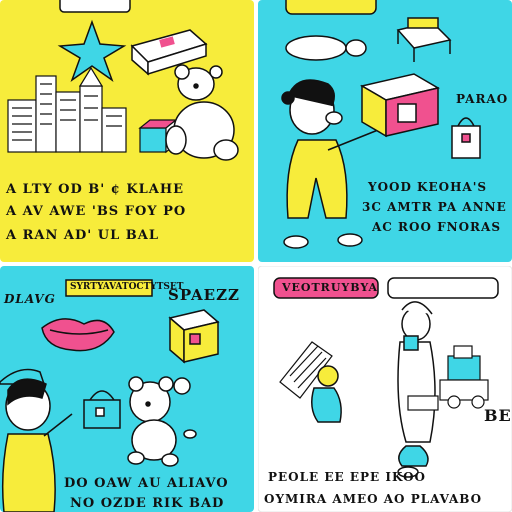 Image resolution: width=512 pixels, height=512 pixels. What do you see at coordinates (373, 499) in the screenshot?
I see `caption-line-2: OYMIRA AMEO AO PLAVABO` at bounding box center [373, 499].